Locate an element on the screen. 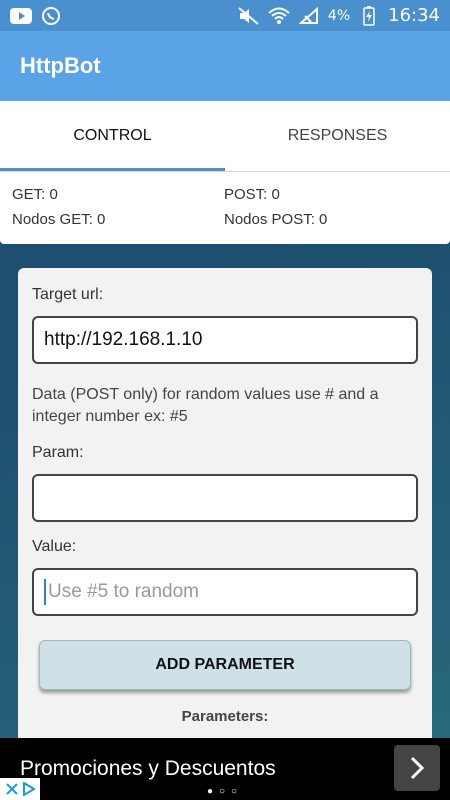 The height and width of the screenshot is (800, 450). ad-pager-dots: ●○○ is located at coordinates (225, 791).